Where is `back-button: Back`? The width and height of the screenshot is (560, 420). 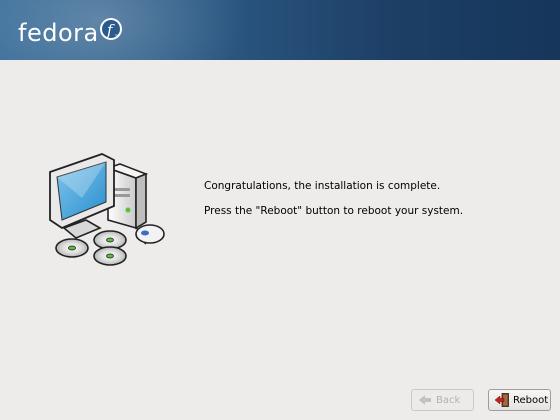 back-button: Back is located at coordinates (442, 400).